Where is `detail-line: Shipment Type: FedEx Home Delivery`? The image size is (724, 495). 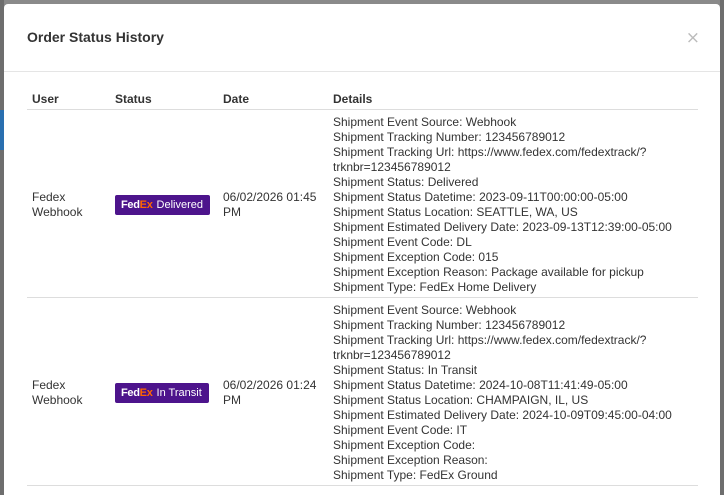
detail-line: Shipment Type: FedEx Home Delivery is located at coordinates (435, 287).